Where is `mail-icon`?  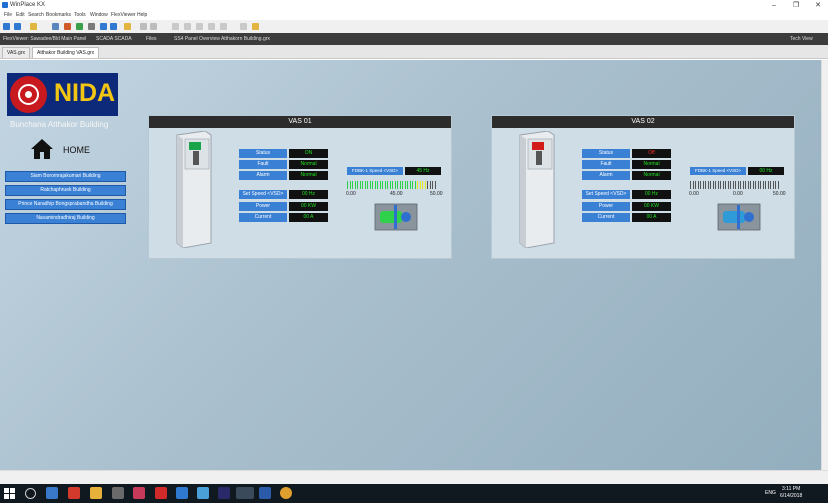 mail-icon is located at coordinates (74, 493).